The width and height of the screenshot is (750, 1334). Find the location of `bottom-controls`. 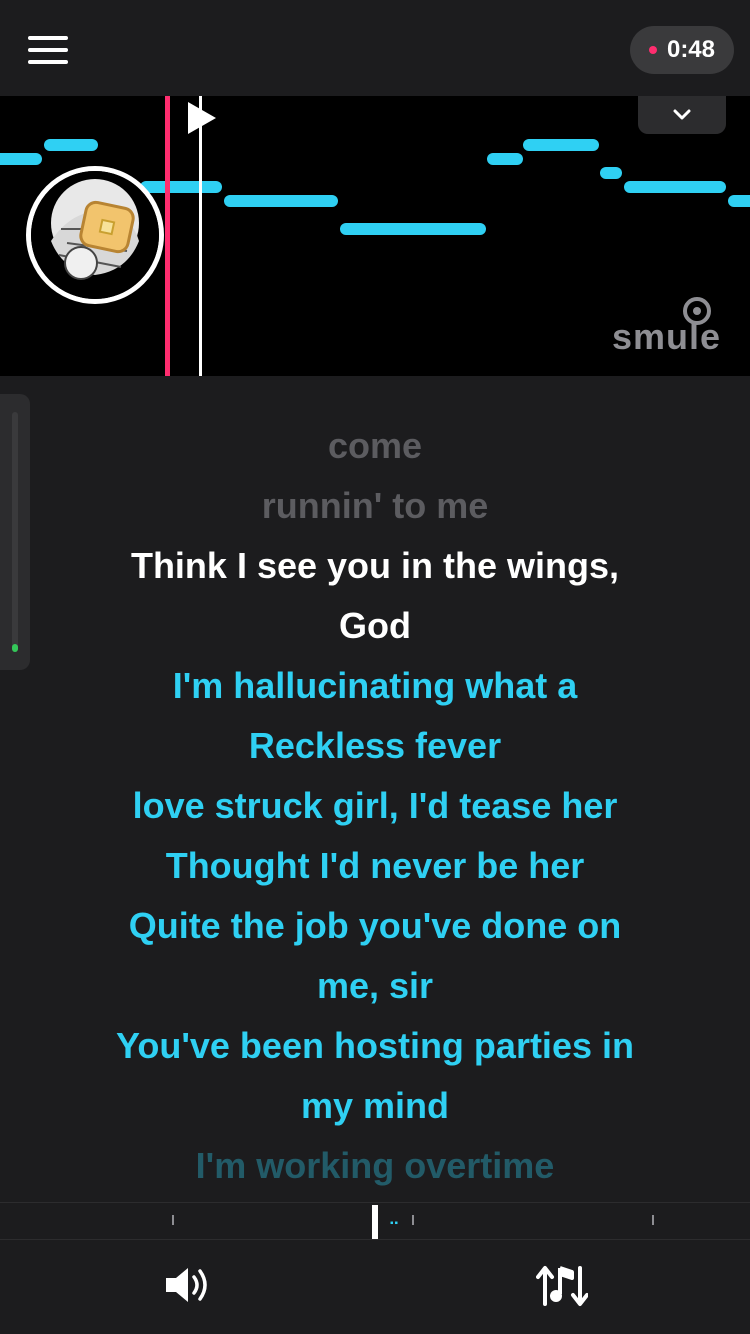

bottom-controls is located at coordinates (375, 1287).